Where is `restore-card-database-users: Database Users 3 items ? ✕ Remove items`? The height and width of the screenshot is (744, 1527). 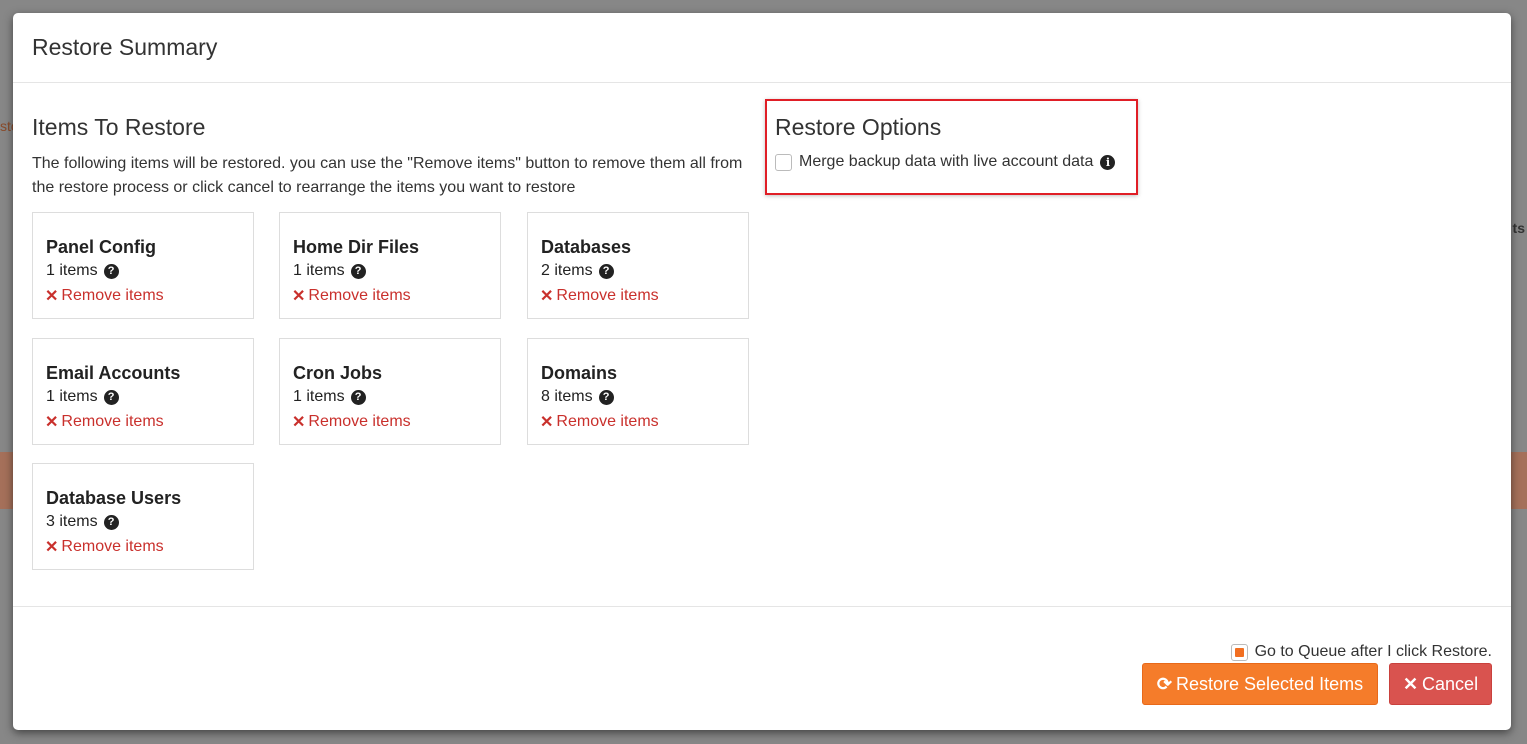 restore-card-database-users: Database Users 3 items ? ✕ Remove items is located at coordinates (143, 516).